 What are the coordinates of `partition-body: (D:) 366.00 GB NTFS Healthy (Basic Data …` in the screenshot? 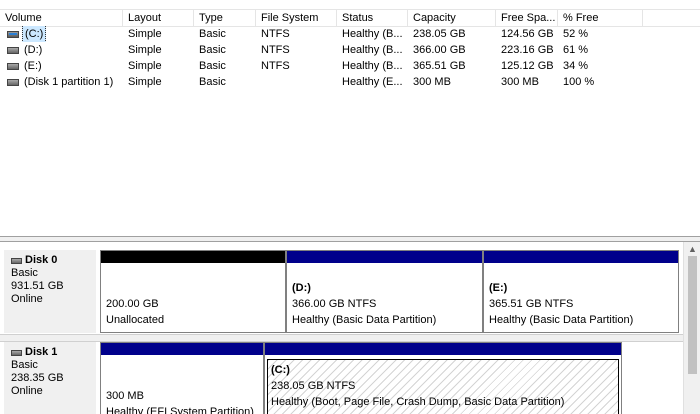 It's located at (384, 304).